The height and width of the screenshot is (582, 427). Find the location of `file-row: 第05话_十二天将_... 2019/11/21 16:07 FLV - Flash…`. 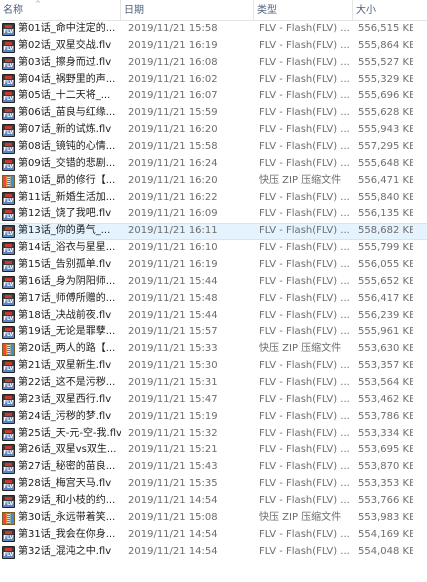

file-row: 第05话_十二天将_... 2019/11/21 16:07 FLV - Flash… is located at coordinates (213, 96).